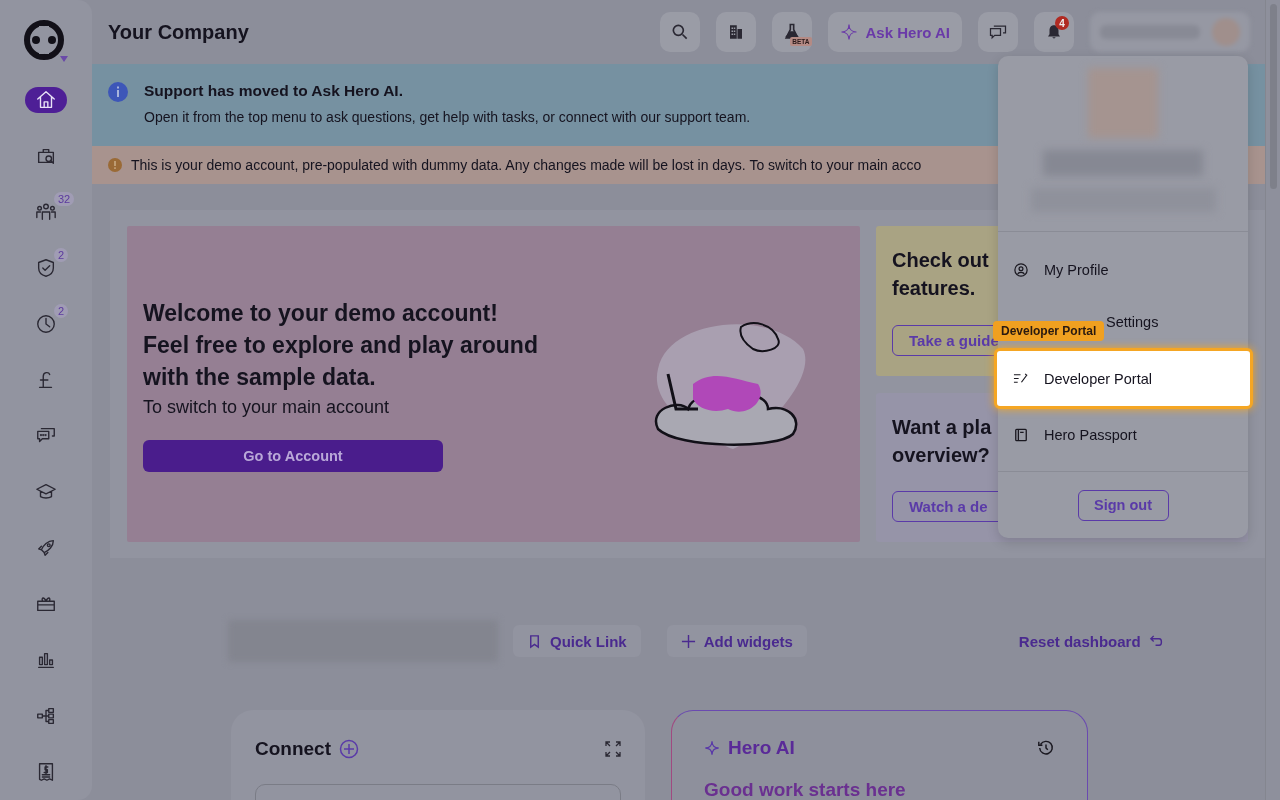 The width and height of the screenshot is (1280, 800). Describe the element at coordinates (46, 42) in the screenshot. I see `logo-icon` at that location.